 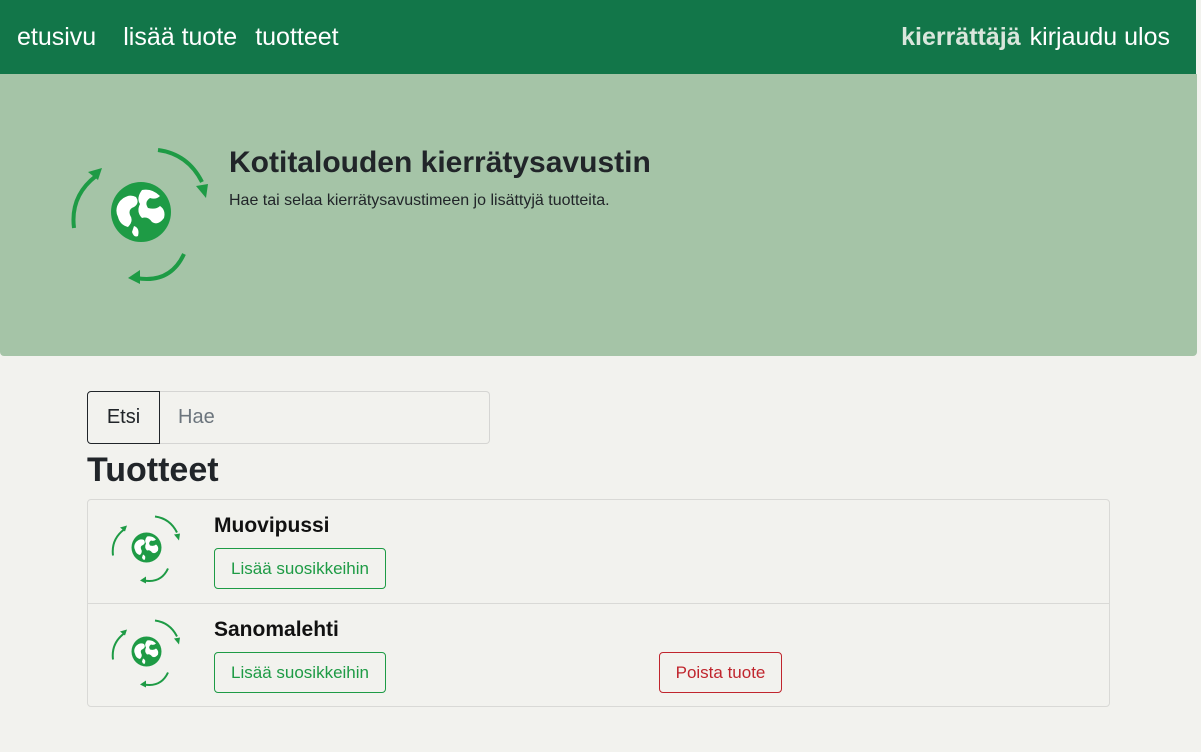 I want to click on nav-right-group: kierrättäjä kirjaudu ulos, so click(x=1035, y=37).